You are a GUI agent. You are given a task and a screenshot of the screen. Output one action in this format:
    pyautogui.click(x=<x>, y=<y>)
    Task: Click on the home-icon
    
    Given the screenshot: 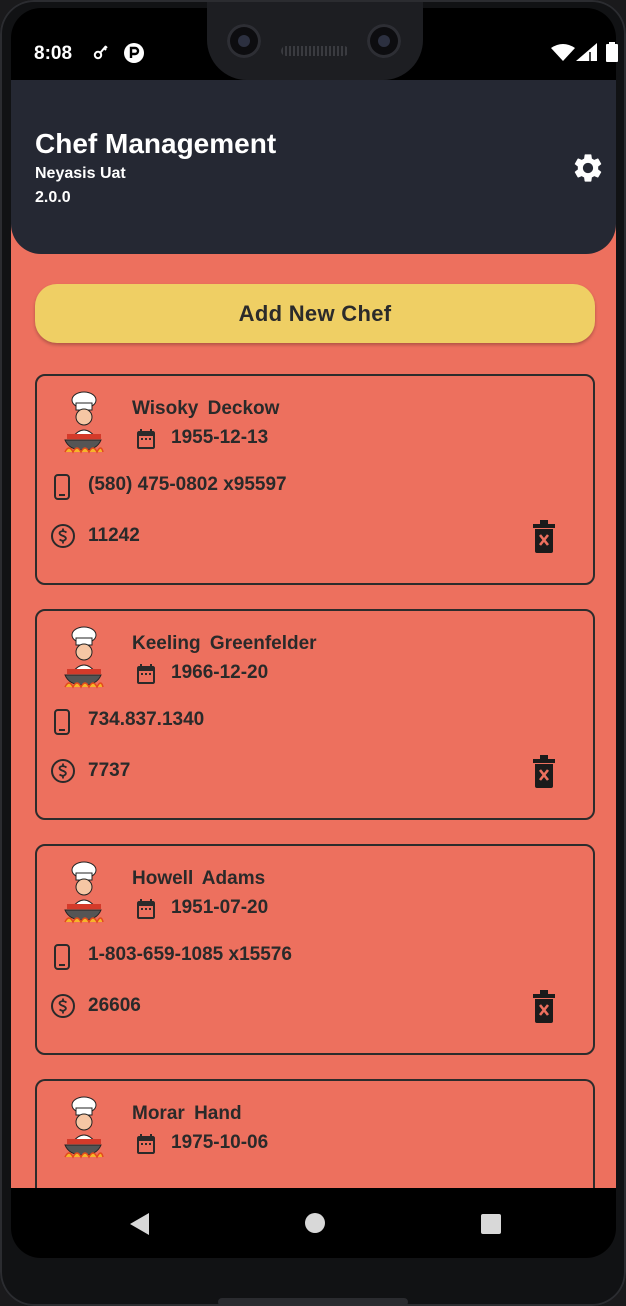 What is the action you would take?
    pyautogui.click(x=315, y=1223)
    